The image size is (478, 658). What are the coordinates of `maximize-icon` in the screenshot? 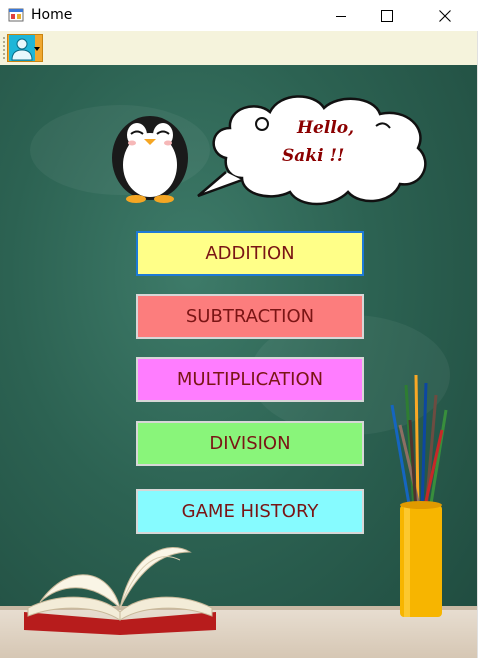 It's located at (387, 15).